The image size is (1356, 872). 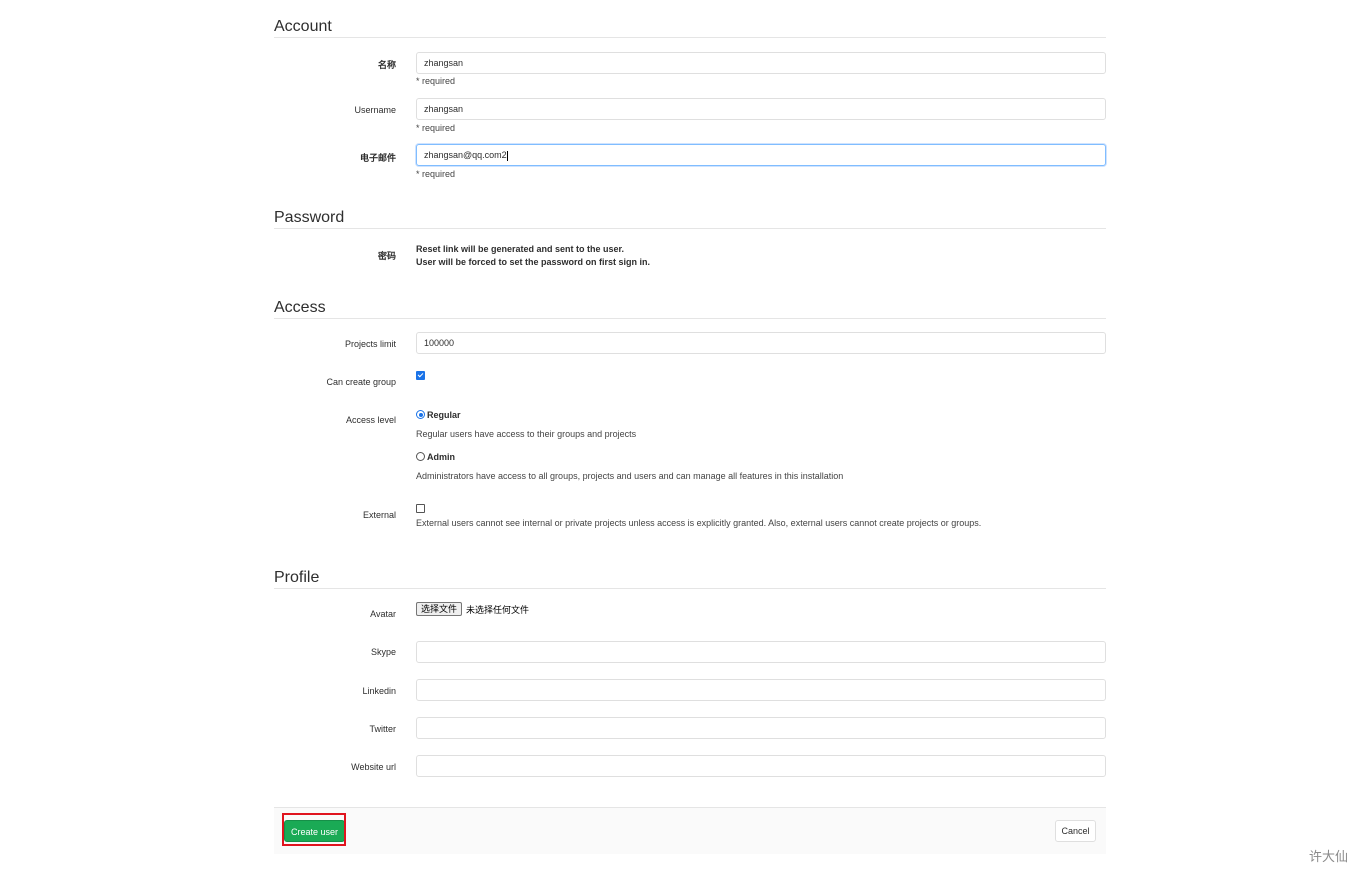 I want to click on profile-section-title: Profile, so click(x=297, y=577).